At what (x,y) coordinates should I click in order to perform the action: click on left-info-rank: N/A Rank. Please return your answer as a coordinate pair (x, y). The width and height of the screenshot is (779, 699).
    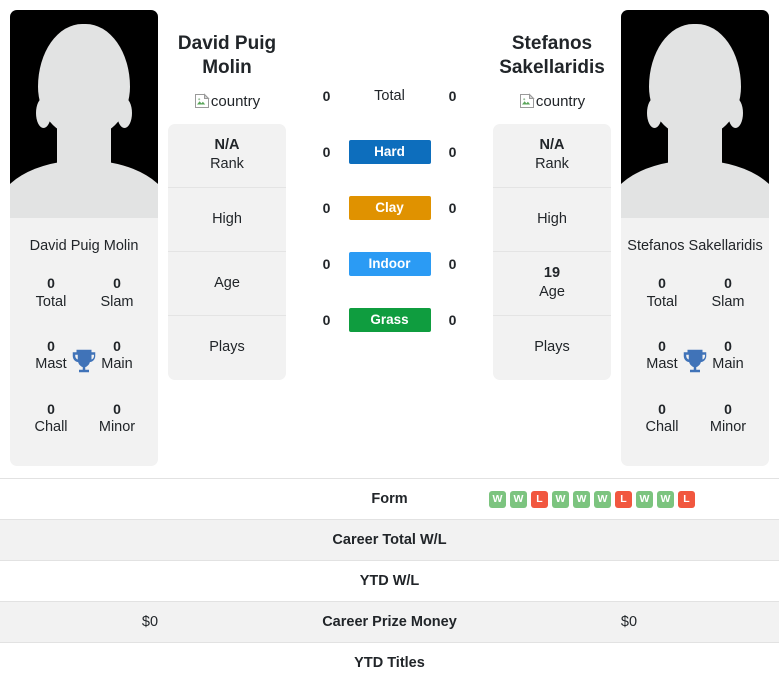
    Looking at the image, I should click on (227, 156).